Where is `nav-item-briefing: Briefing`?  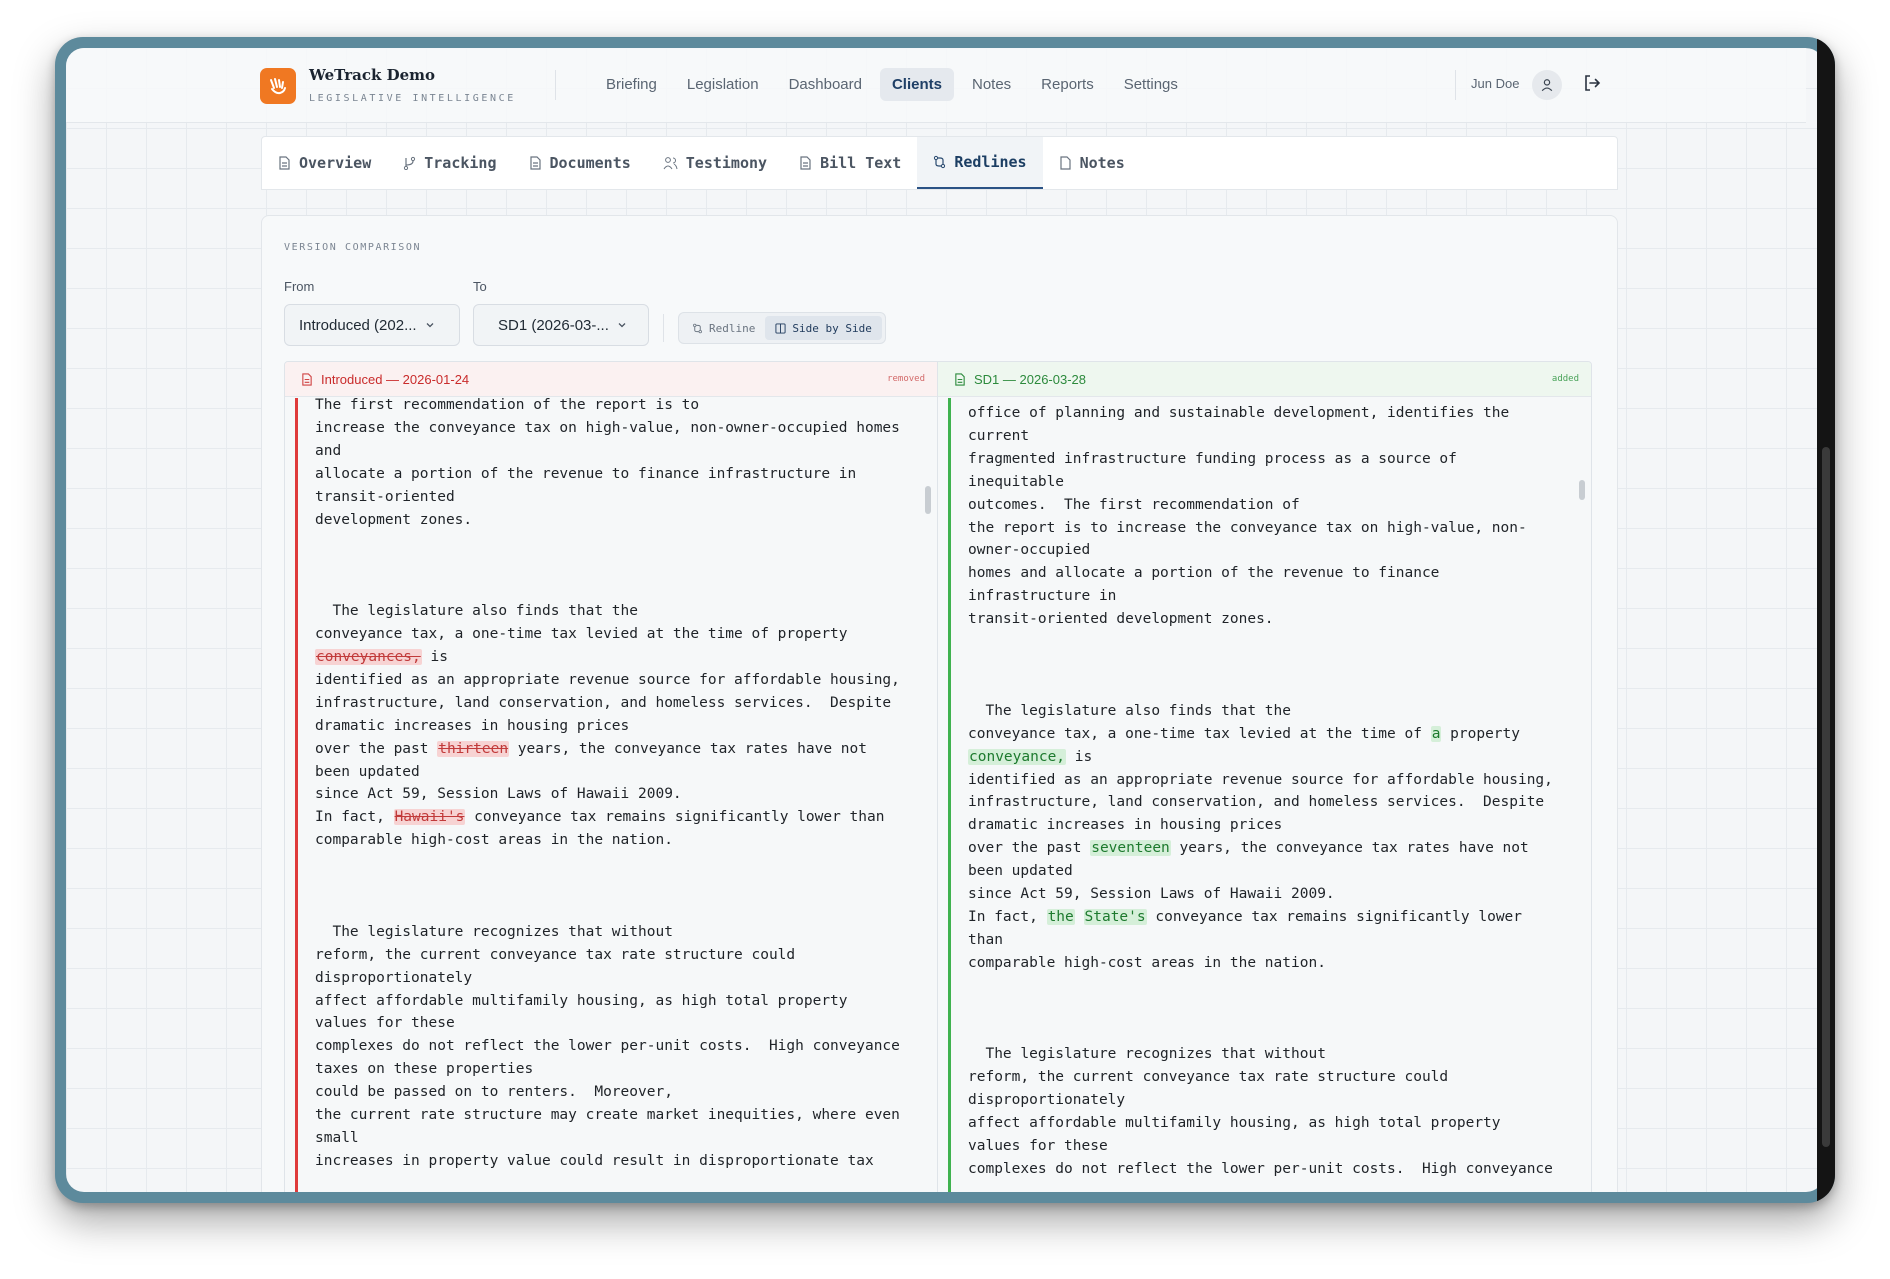
nav-item-briefing: Briefing is located at coordinates (631, 84).